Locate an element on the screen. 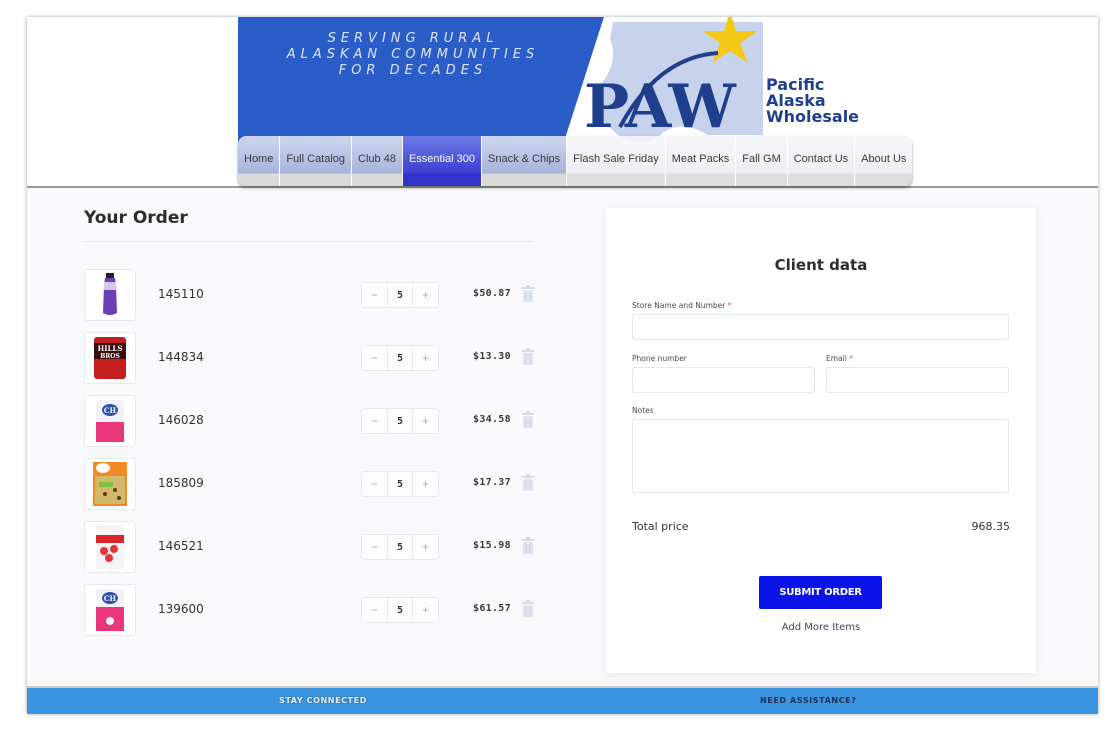 The image size is (1116, 730). strawberries-bag-icon is located at coordinates (110, 547).